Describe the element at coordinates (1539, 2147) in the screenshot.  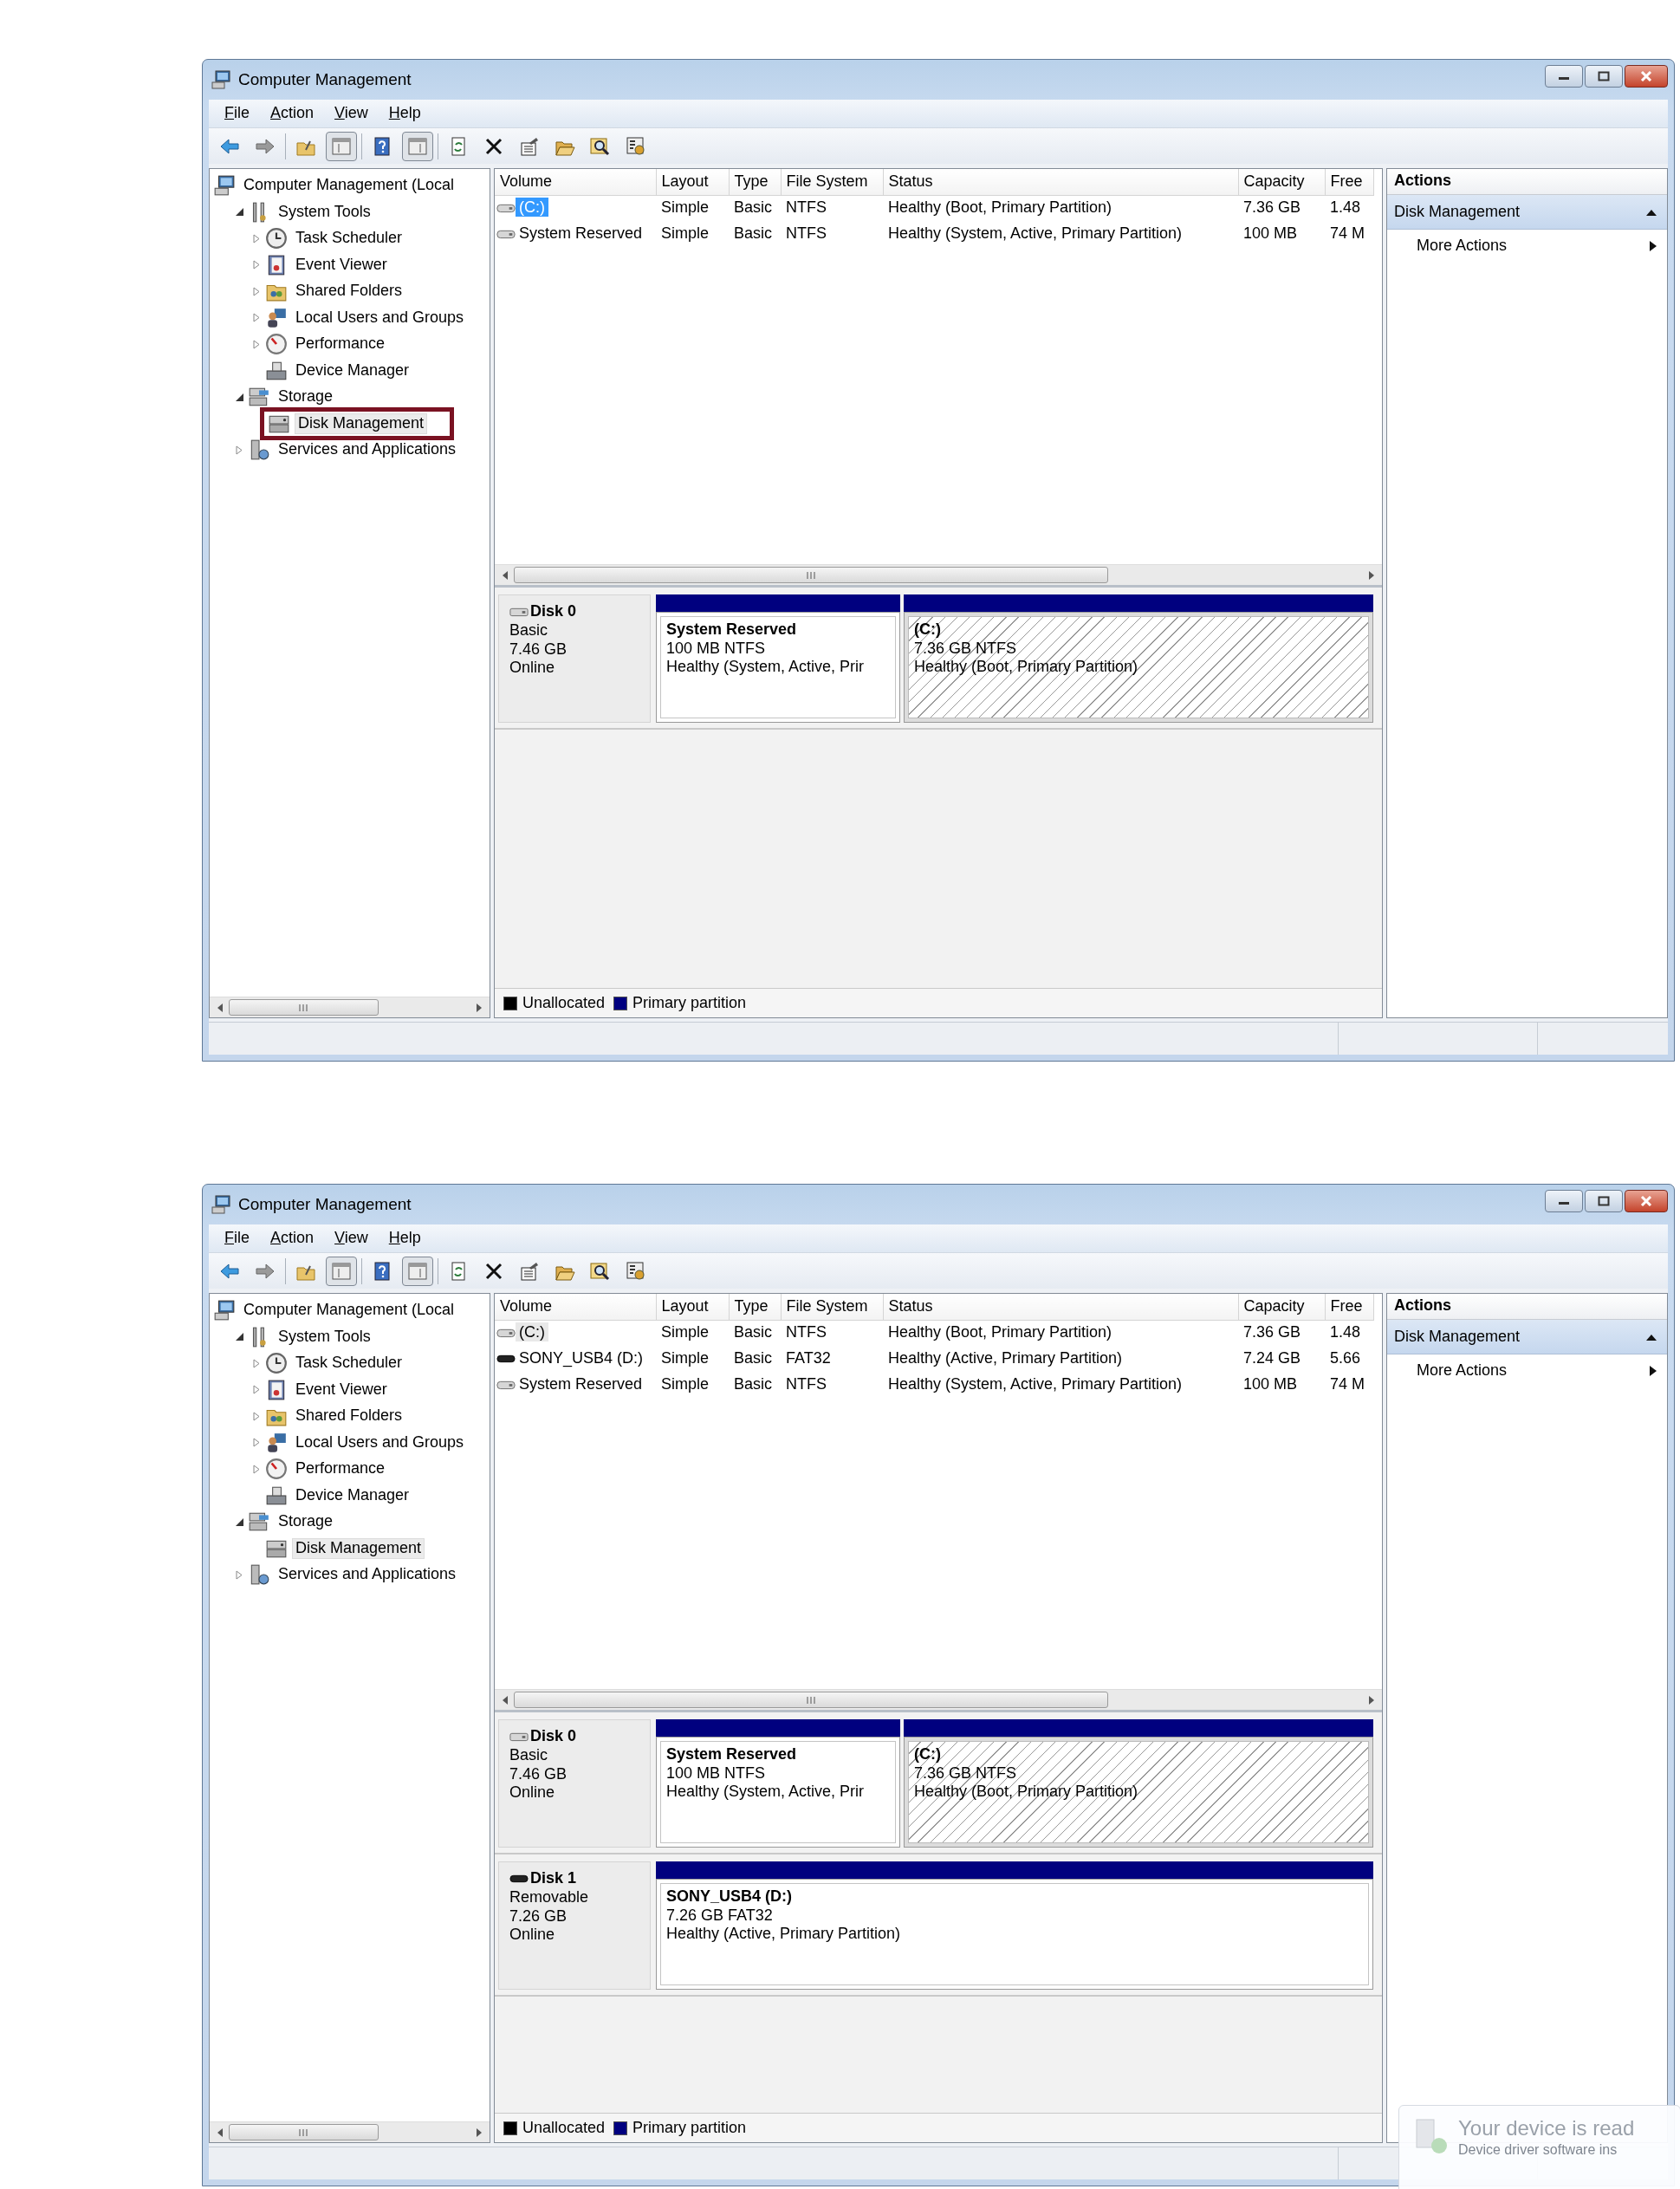
I see `notification-popup: Your device is read Device driver software ins` at that location.